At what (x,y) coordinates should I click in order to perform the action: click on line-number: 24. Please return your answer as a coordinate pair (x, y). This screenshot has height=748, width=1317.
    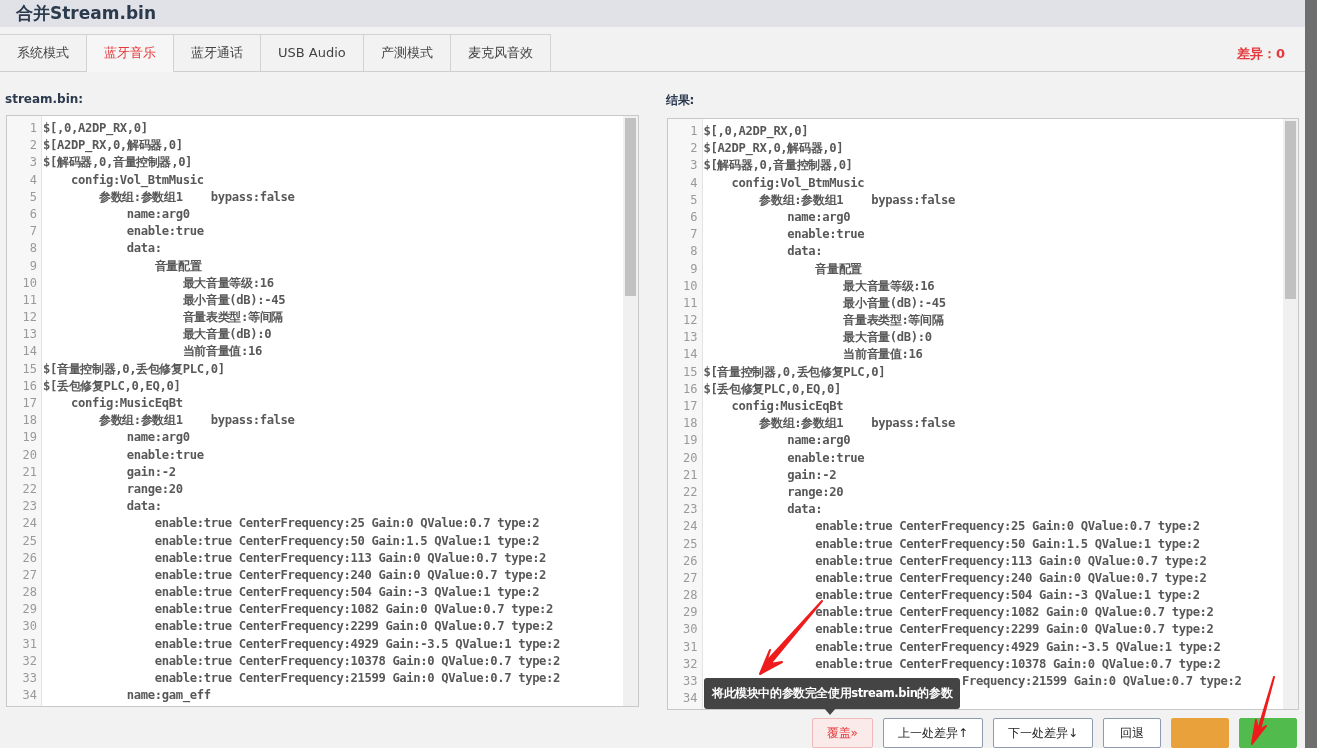
    Looking at the image, I should click on (29, 524).